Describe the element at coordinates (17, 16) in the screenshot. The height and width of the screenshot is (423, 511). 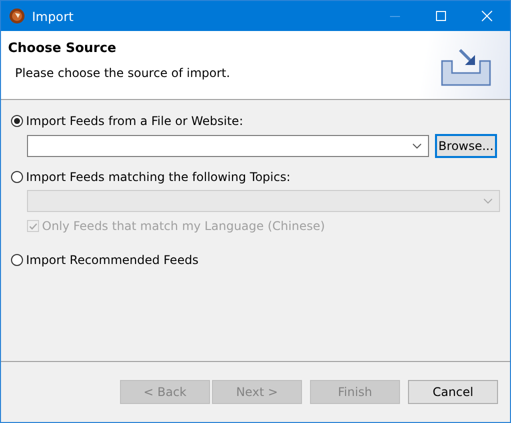
I see `app-icon` at that location.